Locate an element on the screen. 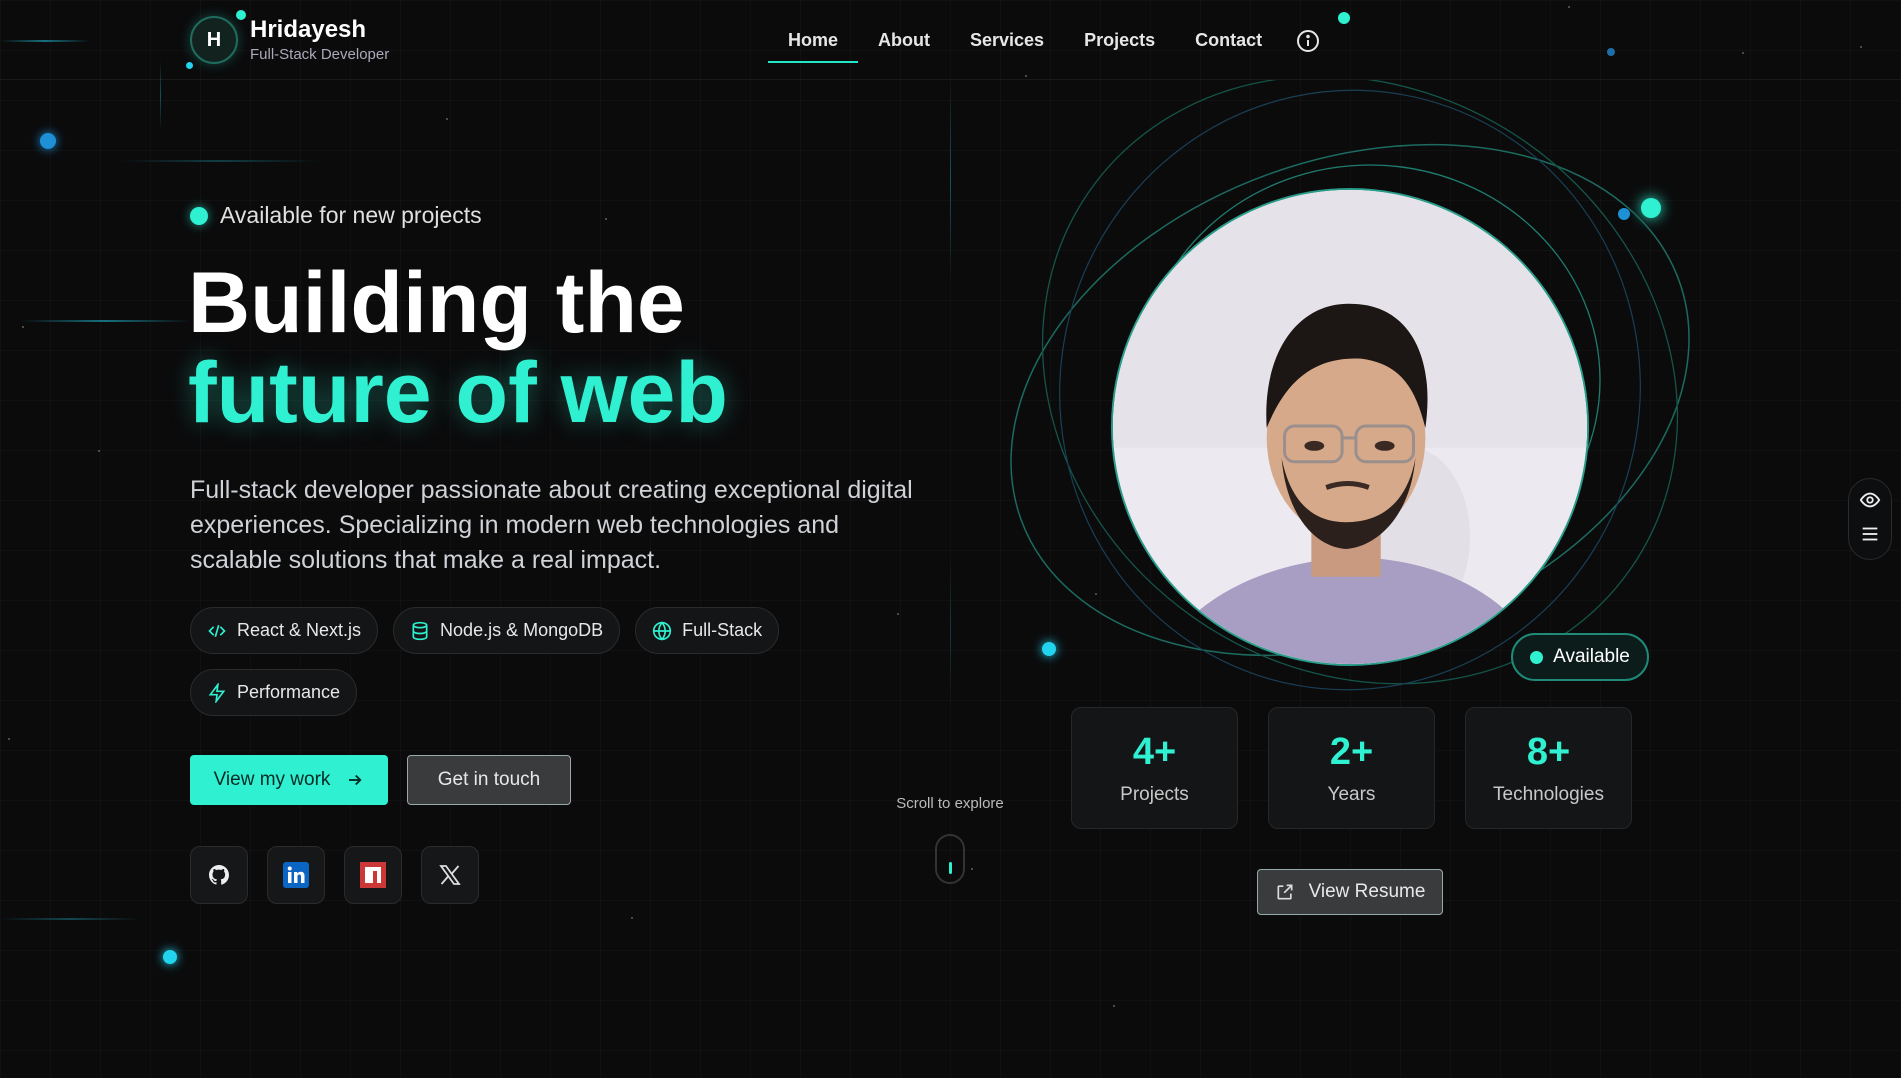  available-badge: Available is located at coordinates (1580, 657).